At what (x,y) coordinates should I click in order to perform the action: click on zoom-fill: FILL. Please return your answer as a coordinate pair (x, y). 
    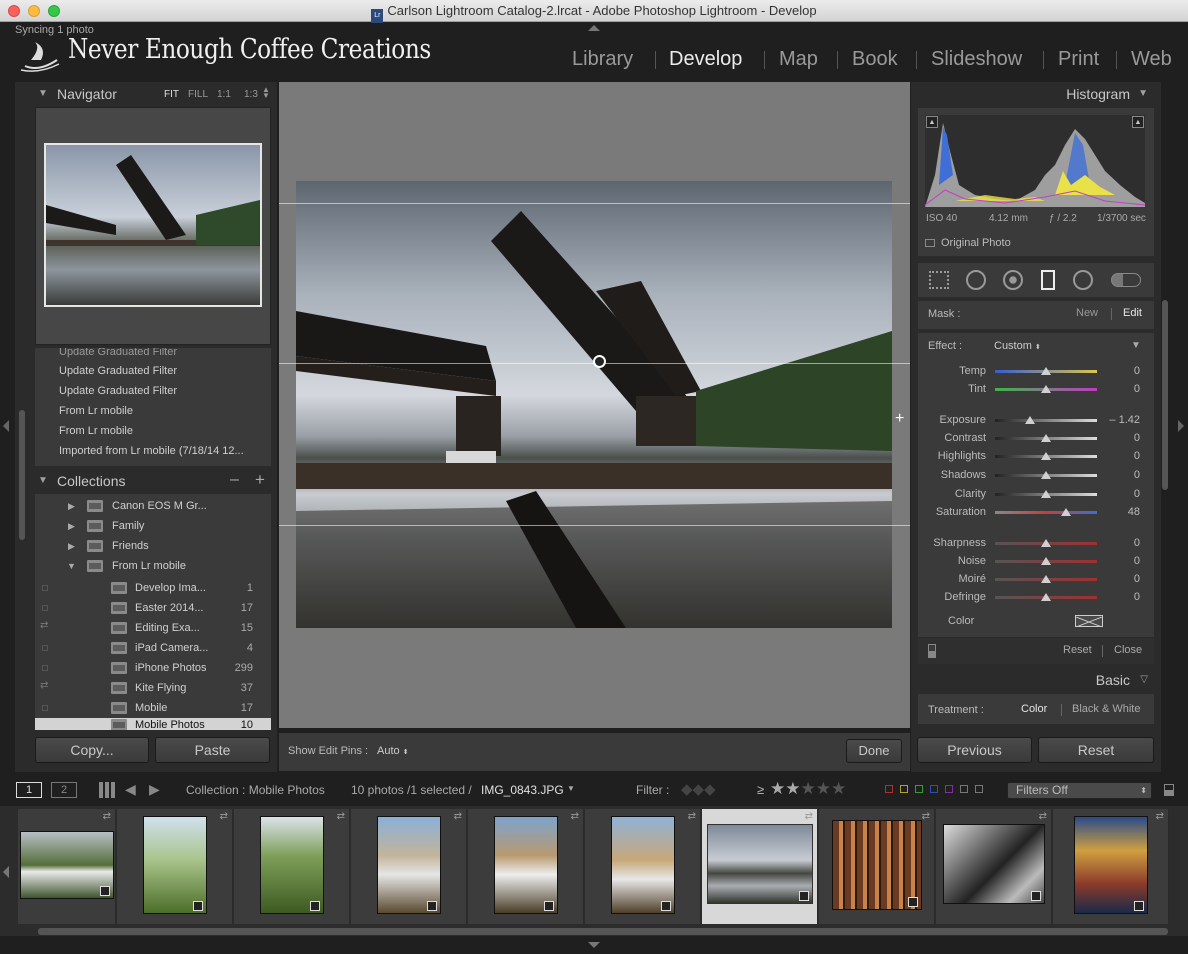
    Looking at the image, I should click on (198, 94).